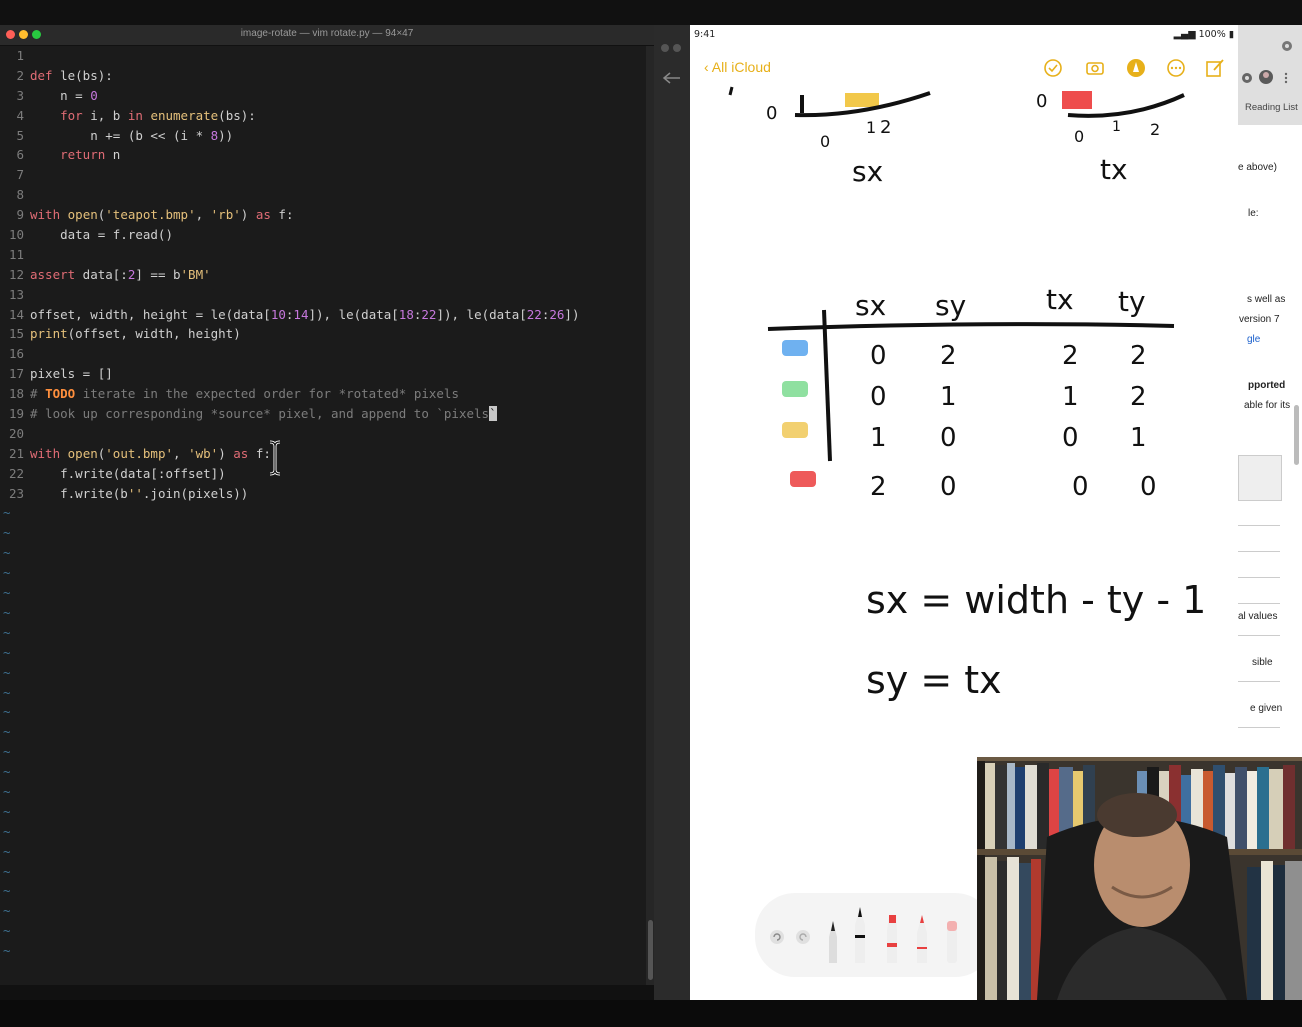  Describe the element at coordinates (20, 215) in the screenshot. I see `line-number: 9` at that location.